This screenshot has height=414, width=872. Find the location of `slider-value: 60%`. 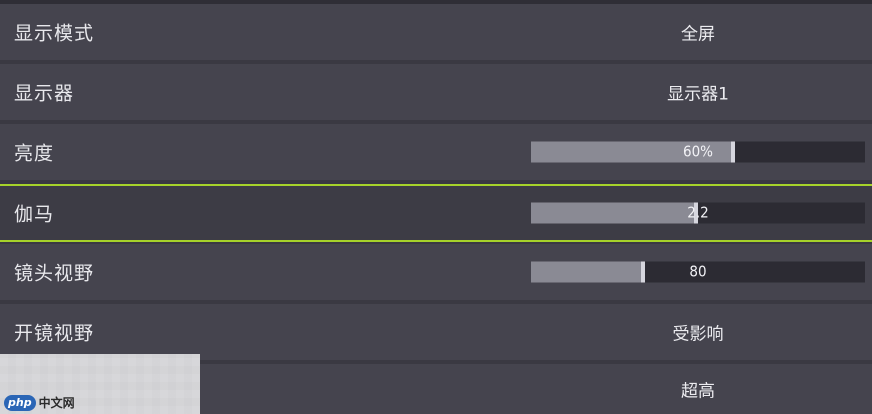

slider-value: 60% is located at coordinates (698, 151).